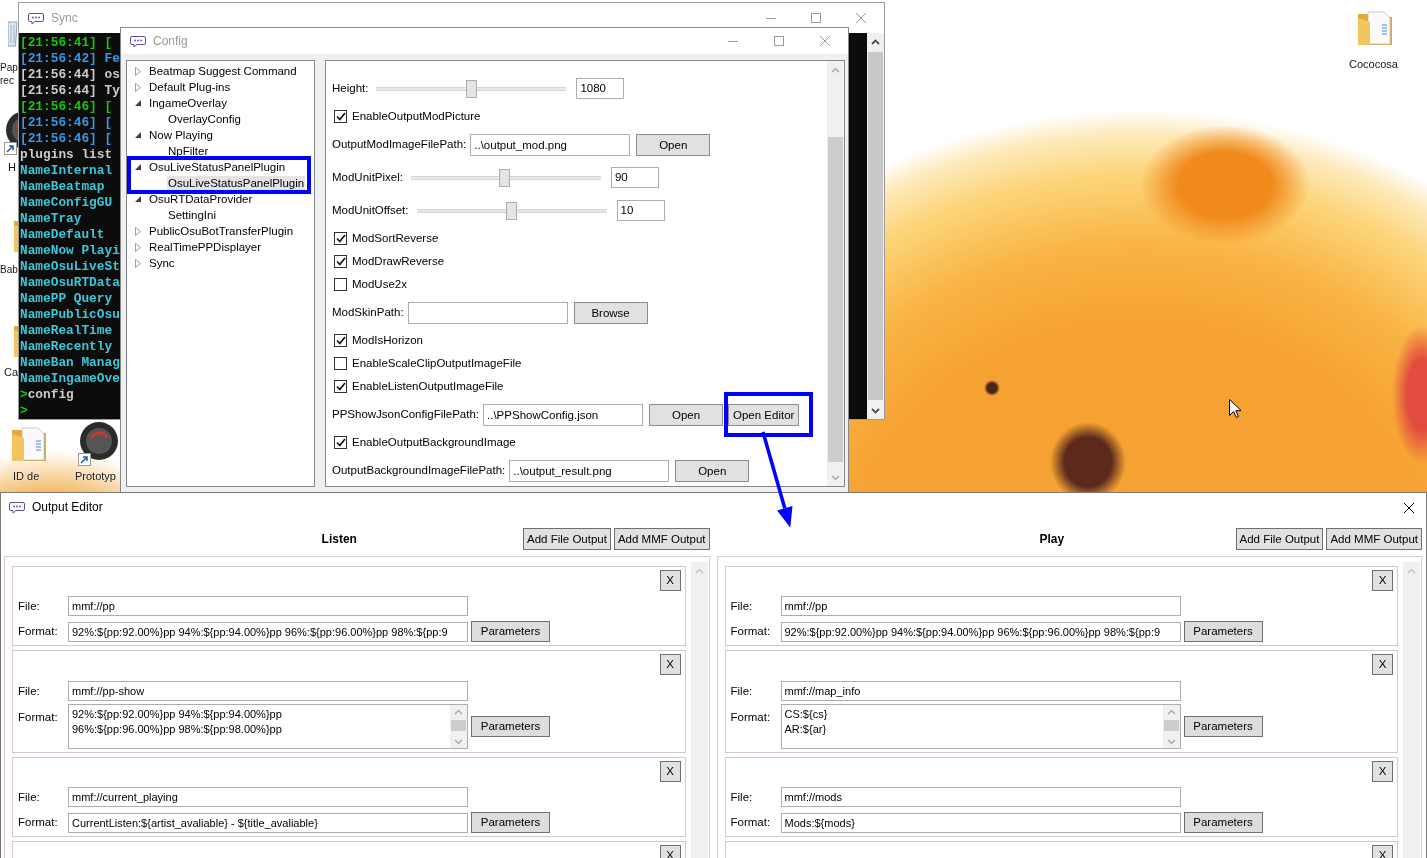 This screenshot has width=1427, height=858. Describe the element at coordinates (66, 347) in the screenshot. I see `console-line: NameRecently` at that location.